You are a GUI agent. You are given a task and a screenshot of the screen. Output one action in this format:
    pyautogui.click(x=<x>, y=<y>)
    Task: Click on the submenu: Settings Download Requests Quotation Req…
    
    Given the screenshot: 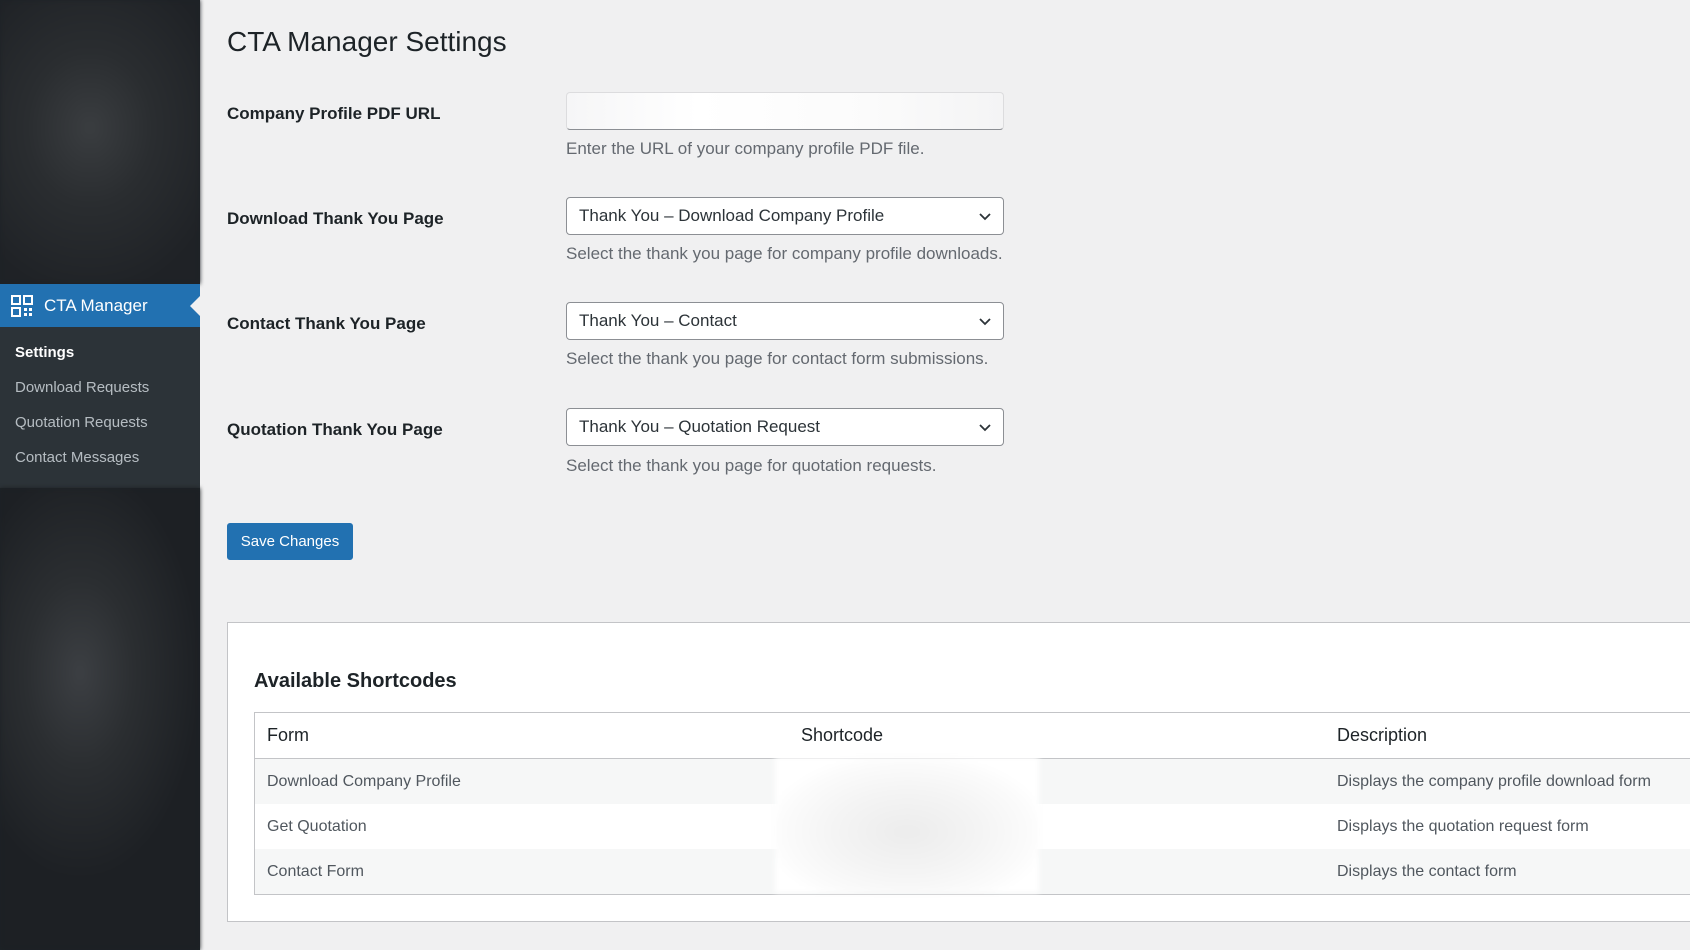 What is the action you would take?
    pyautogui.click(x=100, y=407)
    